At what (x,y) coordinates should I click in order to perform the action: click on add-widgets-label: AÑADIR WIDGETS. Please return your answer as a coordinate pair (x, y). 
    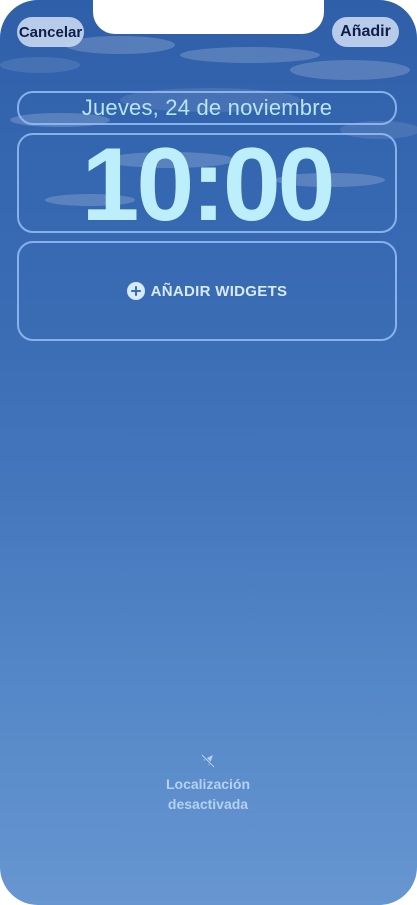
    Looking at the image, I should click on (219, 291).